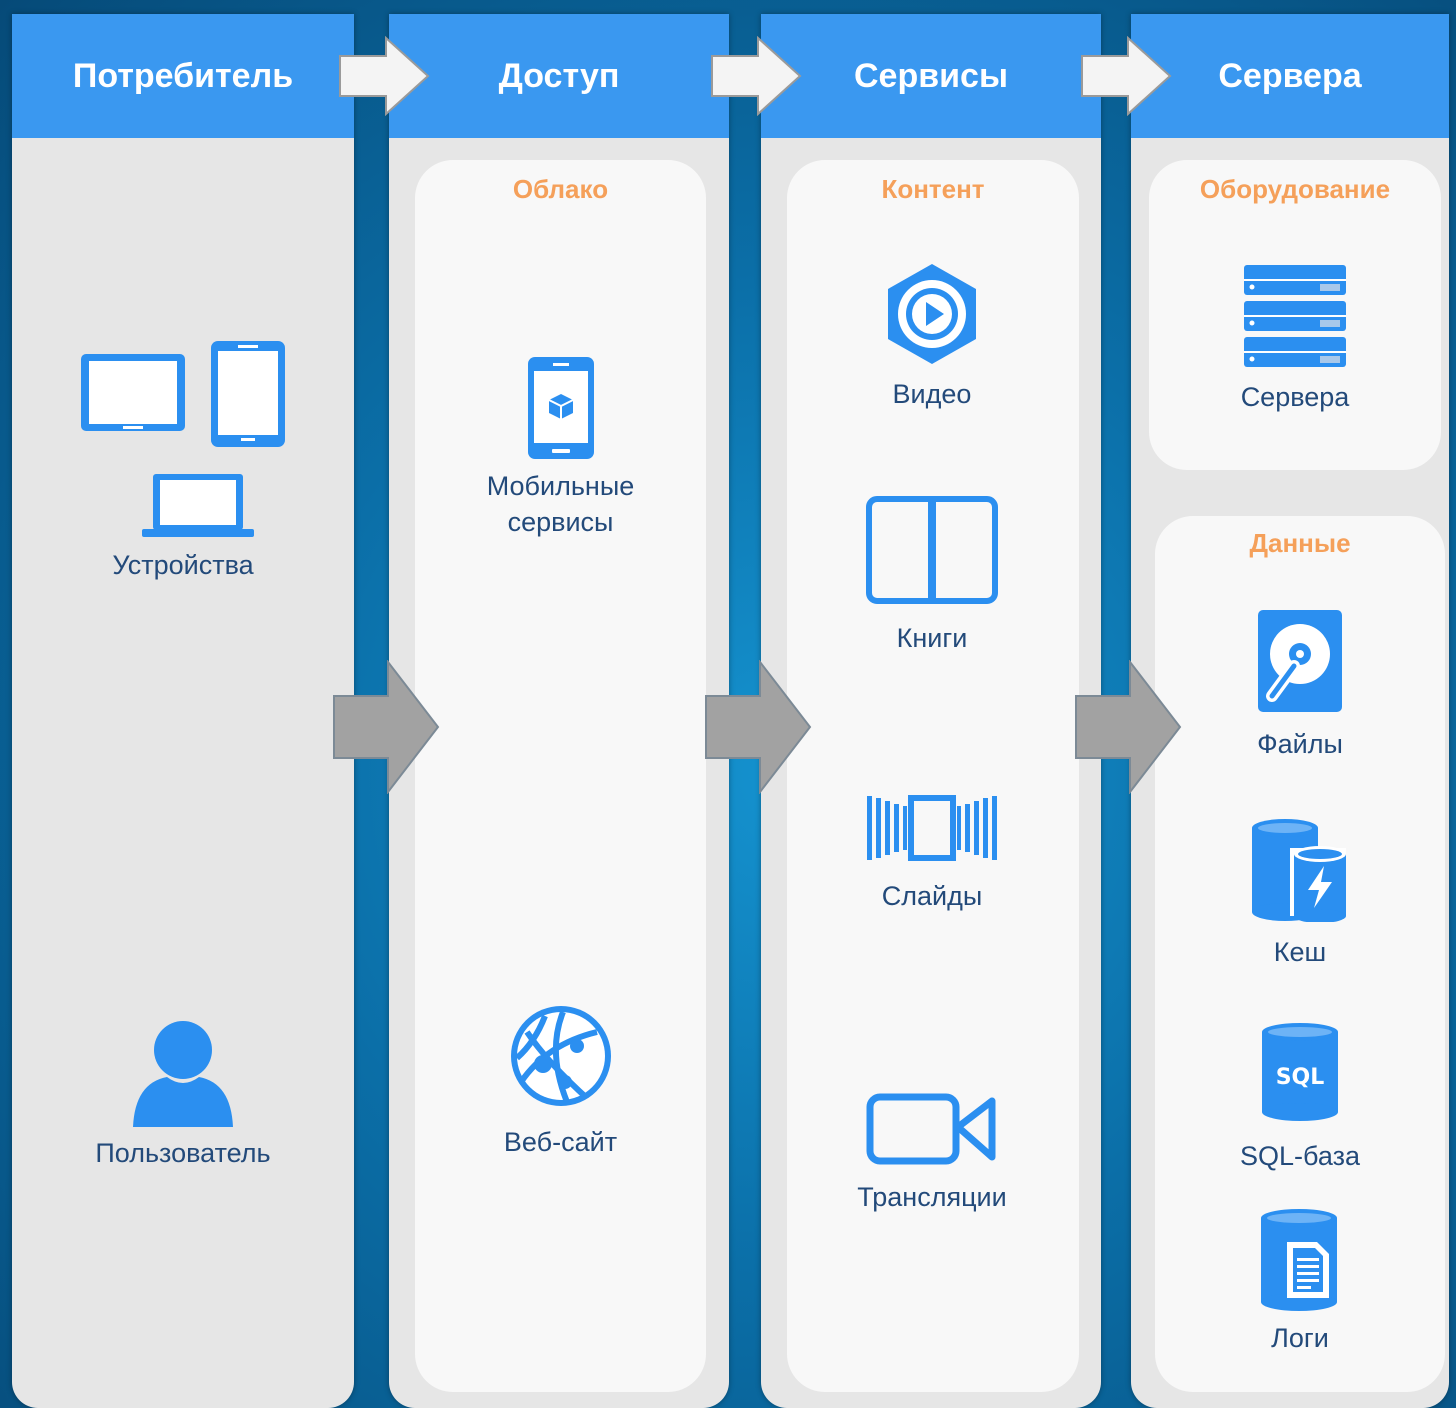  Describe the element at coordinates (932, 638) in the screenshot. I see `books-label: Книги` at that location.